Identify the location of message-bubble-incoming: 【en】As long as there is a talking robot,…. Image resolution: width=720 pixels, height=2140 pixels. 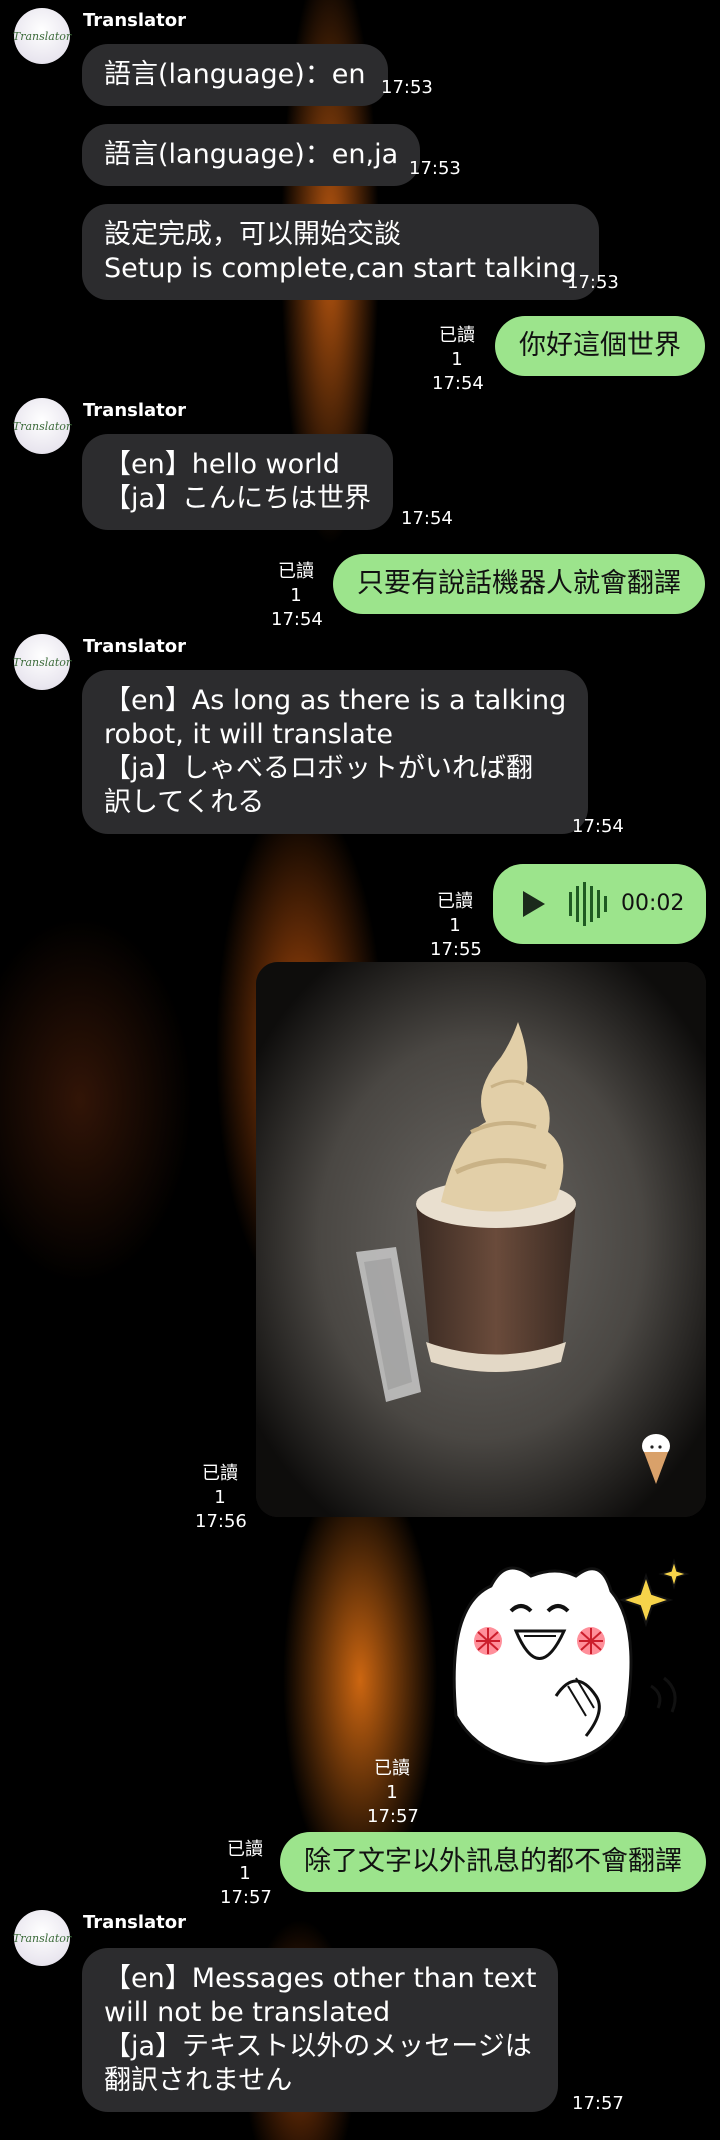
(335, 752).